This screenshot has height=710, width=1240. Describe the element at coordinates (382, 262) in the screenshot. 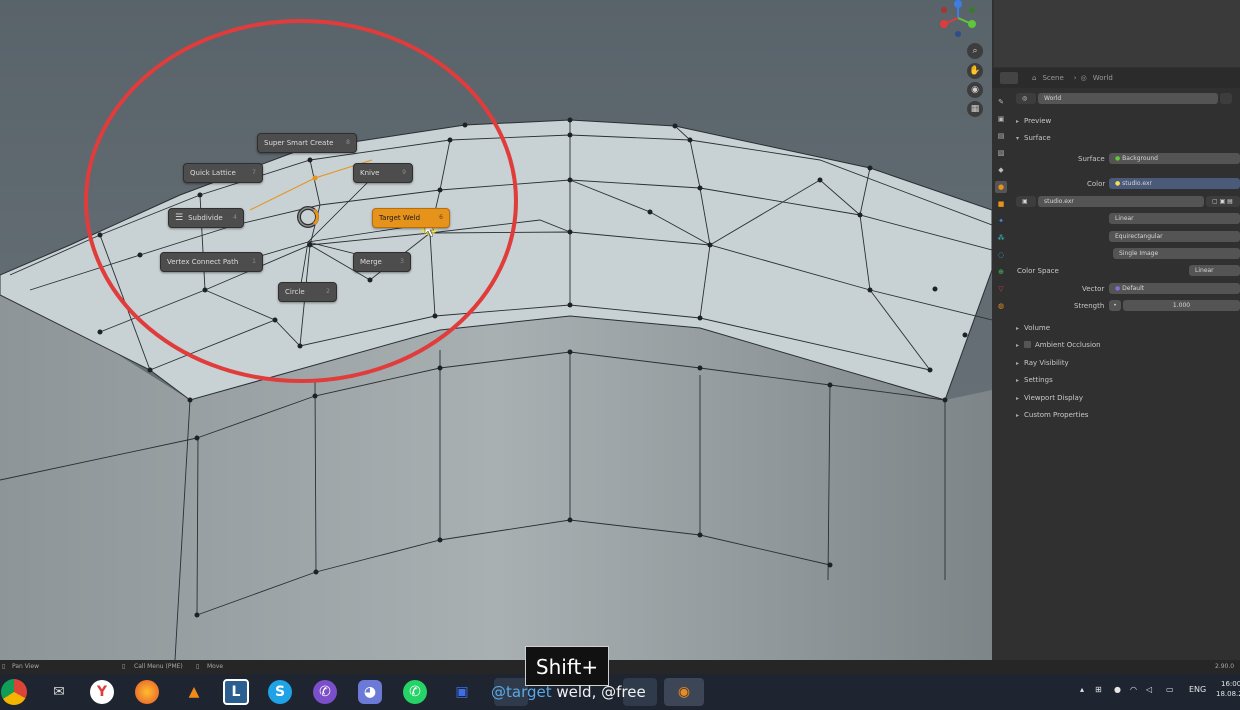

I see `pie-item-merge: Merge 3` at that location.